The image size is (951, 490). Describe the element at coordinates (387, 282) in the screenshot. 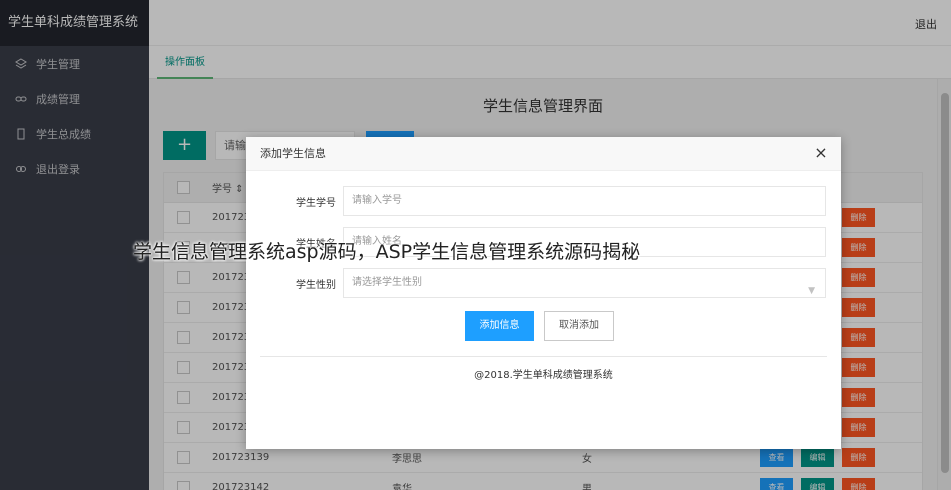

I see `gender-select-placeholder: 请选择学生性别` at that location.